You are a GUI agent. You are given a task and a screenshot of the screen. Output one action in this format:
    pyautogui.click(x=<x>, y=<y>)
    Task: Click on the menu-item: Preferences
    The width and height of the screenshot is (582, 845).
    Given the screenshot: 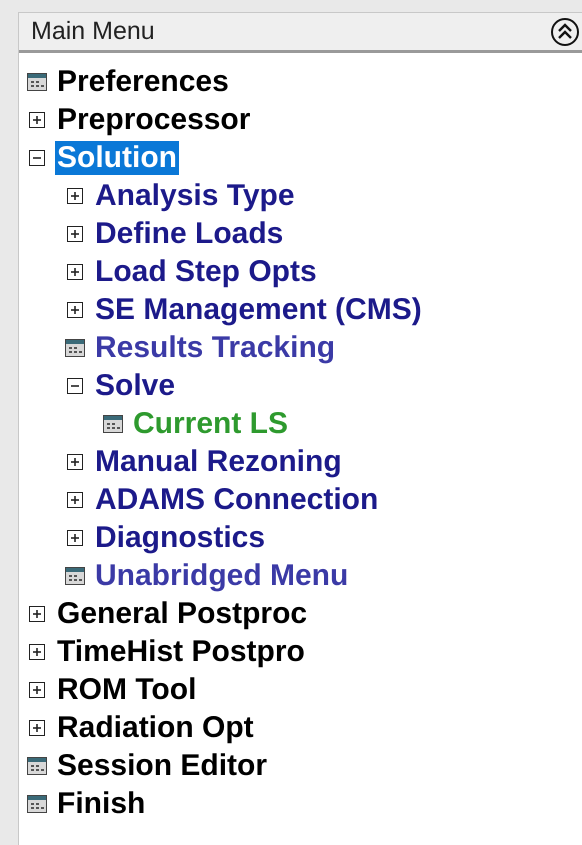 What is the action you would take?
    pyautogui.click(x=143, y=82)
    